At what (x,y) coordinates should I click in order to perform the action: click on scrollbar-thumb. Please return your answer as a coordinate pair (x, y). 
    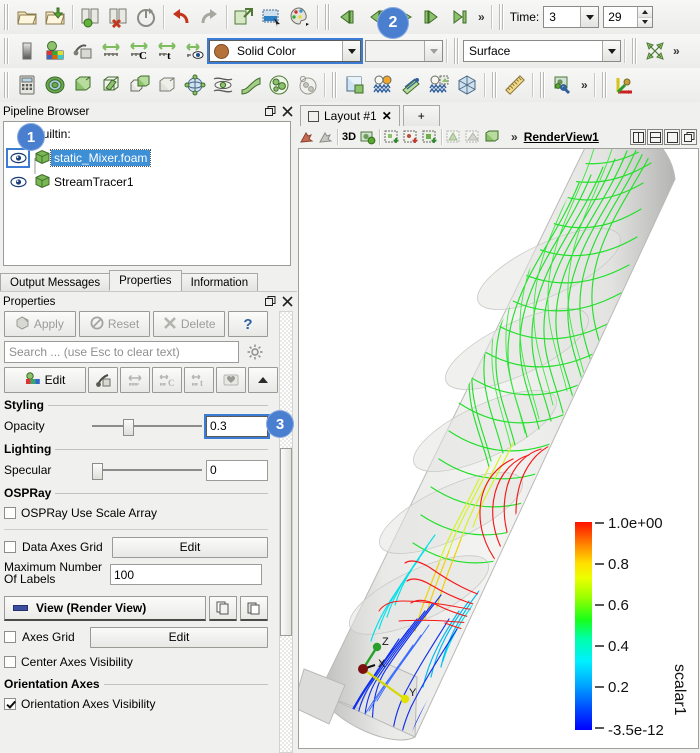
    Looking at the image, I should click on (286, 542).